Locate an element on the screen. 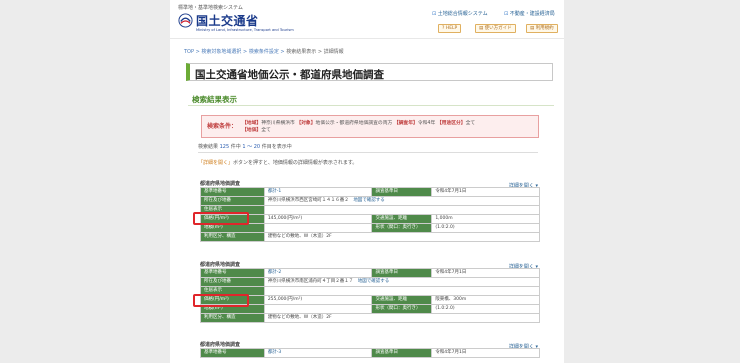  year-tag: 【調査年】 is located at coordinates (405, 123).